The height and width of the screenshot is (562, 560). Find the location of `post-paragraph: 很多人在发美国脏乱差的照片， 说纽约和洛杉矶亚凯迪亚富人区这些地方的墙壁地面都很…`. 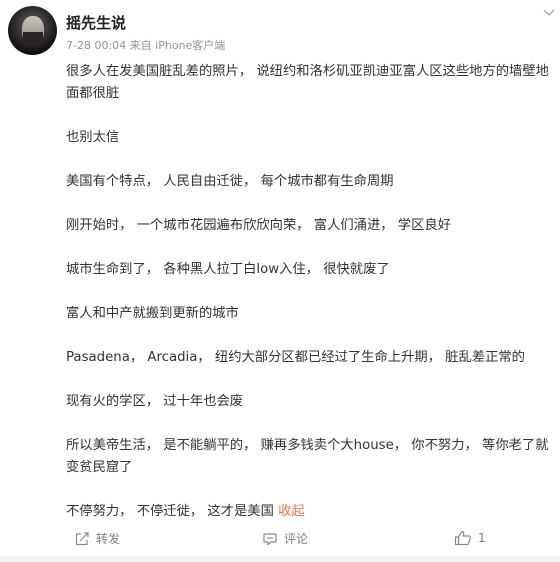

post-paragraph: 很多人在发美国脏乱差的照片， 说纽约和洛杉矶亚凯迪亚富人区这些地方的墙壁地面都很… is located at coordinates (307, 82).